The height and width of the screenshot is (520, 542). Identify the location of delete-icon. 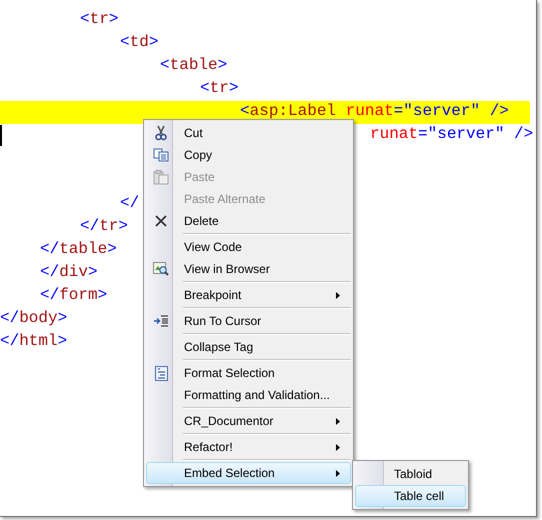
(161, 221).